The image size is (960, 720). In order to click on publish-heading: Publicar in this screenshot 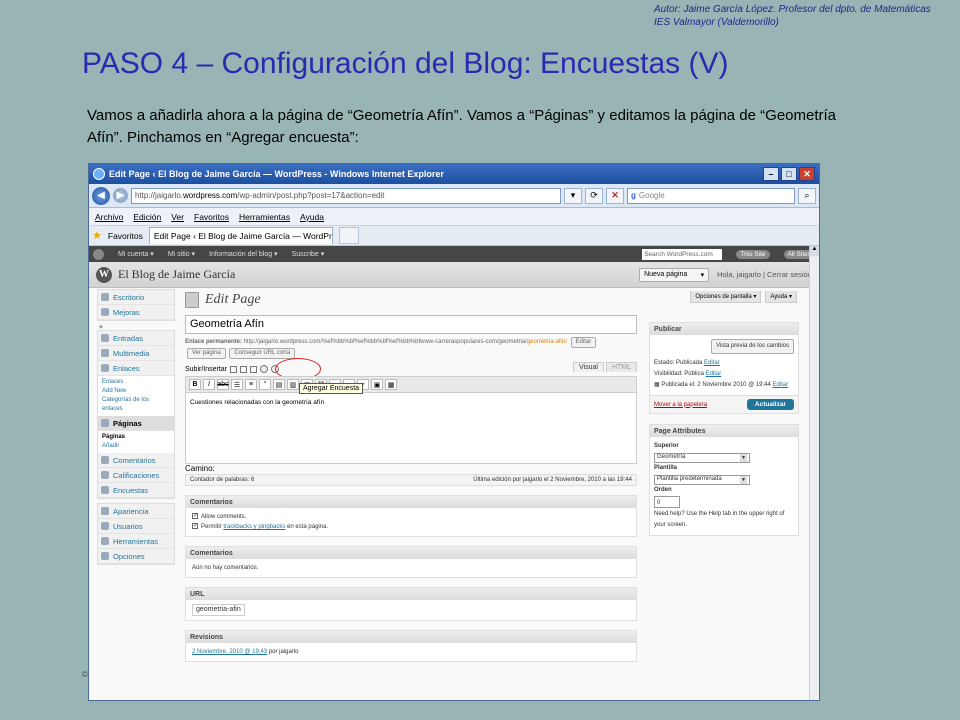, I will do `click(724, 329)`.